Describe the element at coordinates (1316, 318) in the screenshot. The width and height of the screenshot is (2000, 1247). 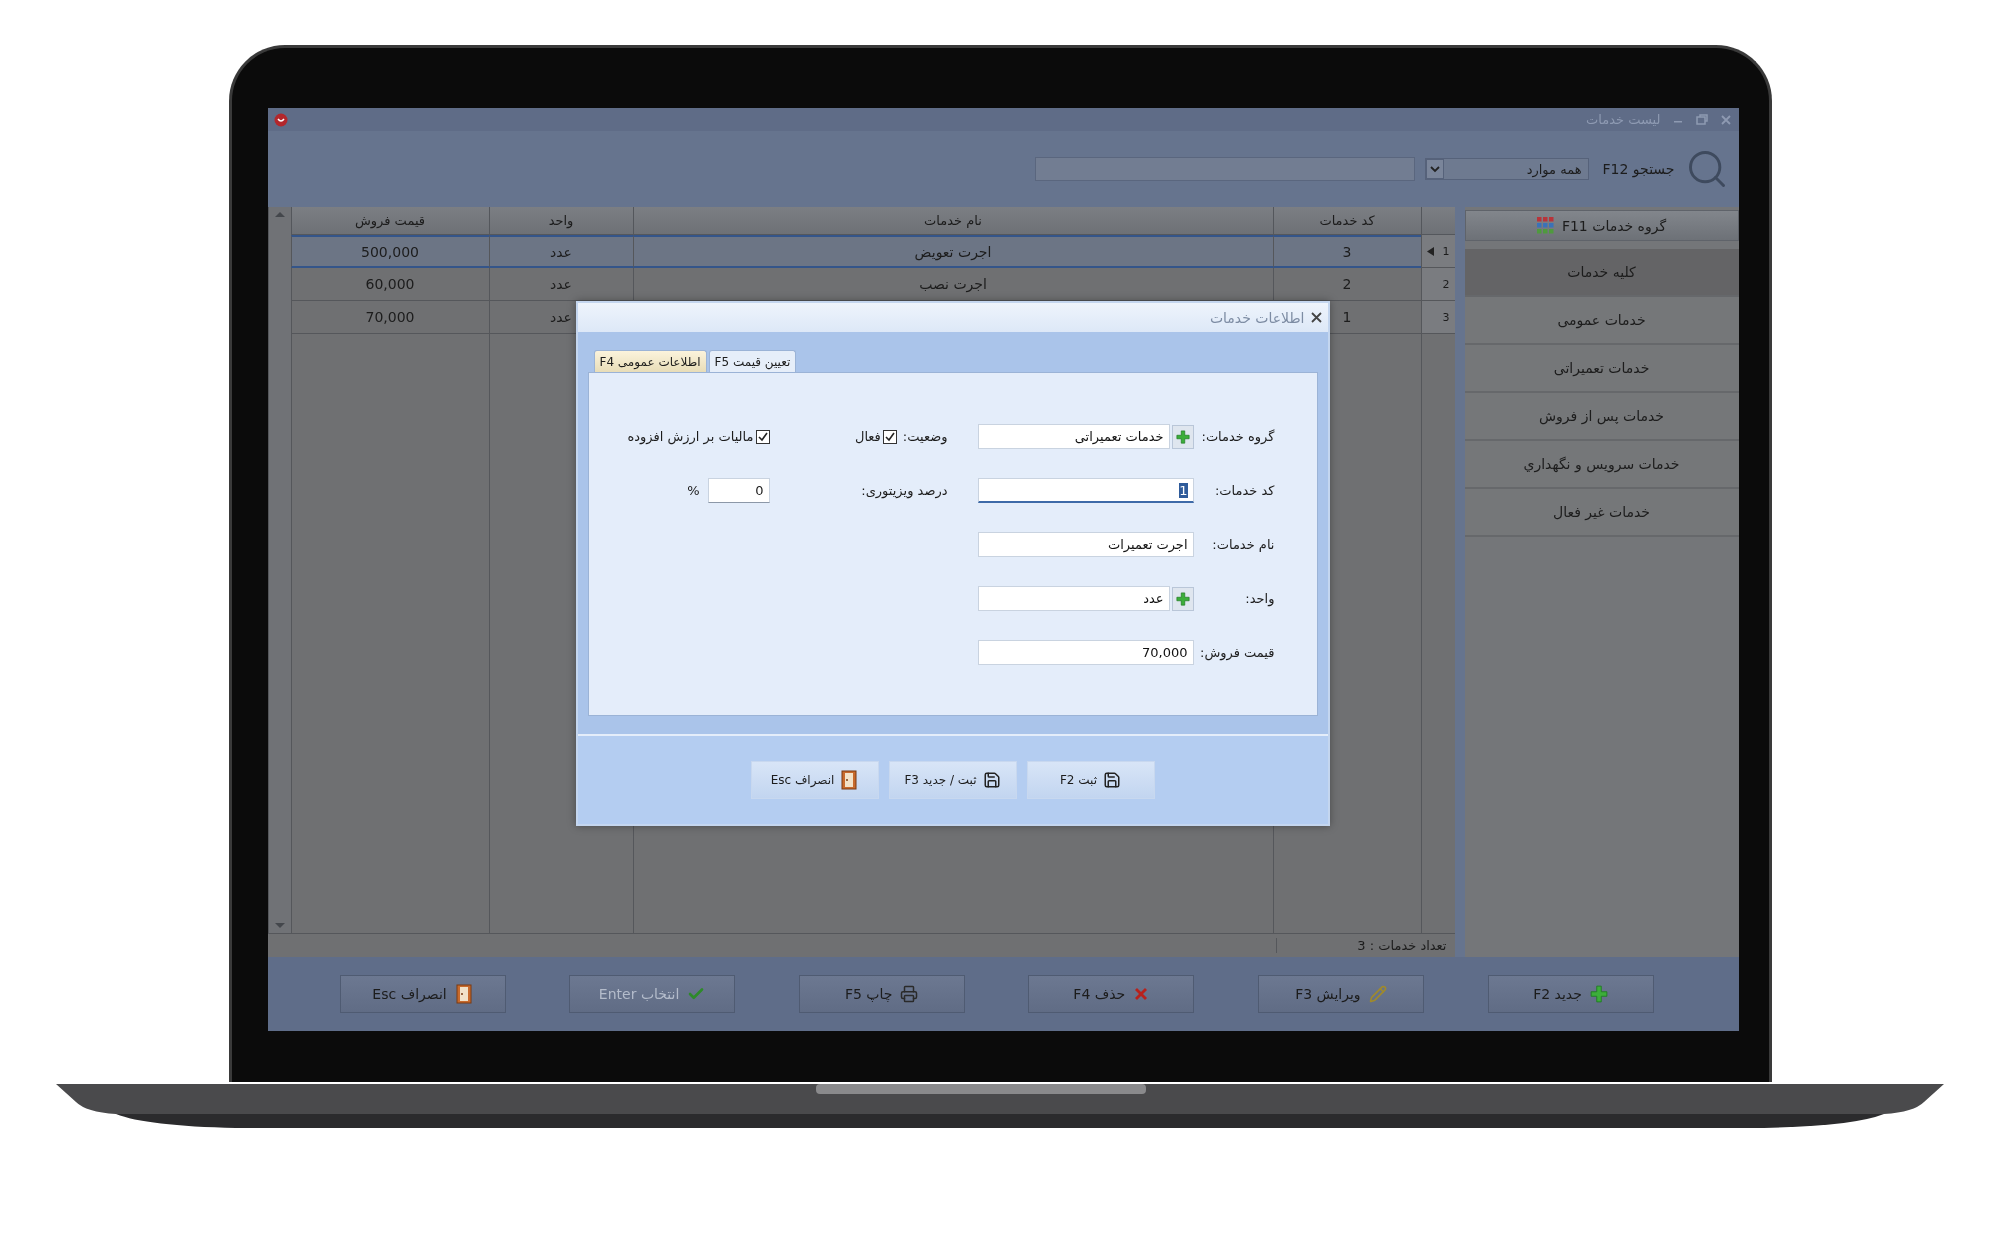
I see `close-icon` at that location.